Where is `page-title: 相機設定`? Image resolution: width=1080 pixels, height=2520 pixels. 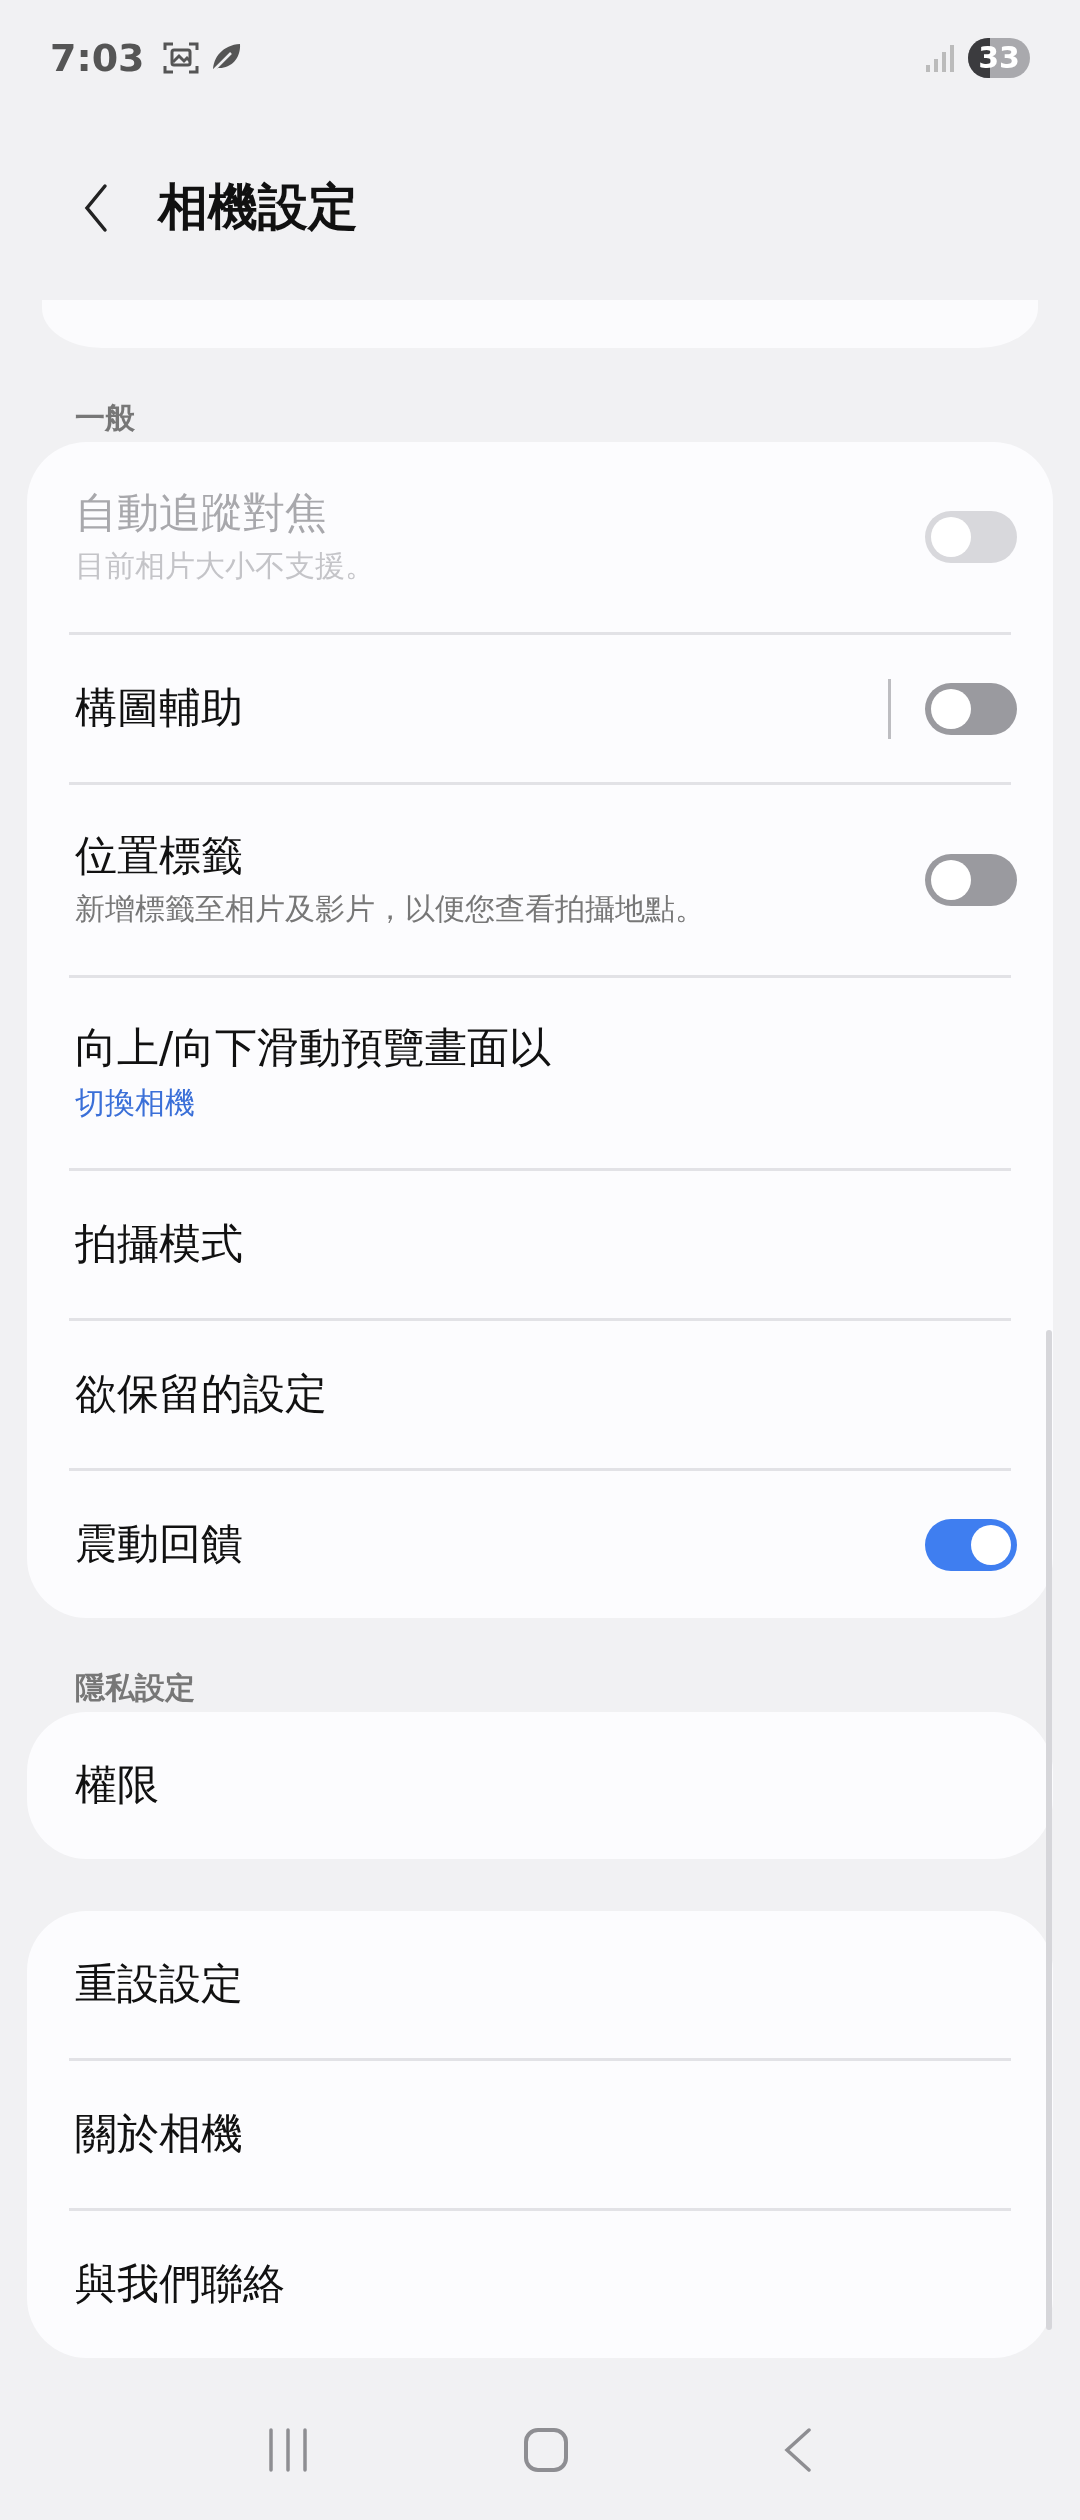
page-title: 相機設定 is located at coordinates (258, 207).